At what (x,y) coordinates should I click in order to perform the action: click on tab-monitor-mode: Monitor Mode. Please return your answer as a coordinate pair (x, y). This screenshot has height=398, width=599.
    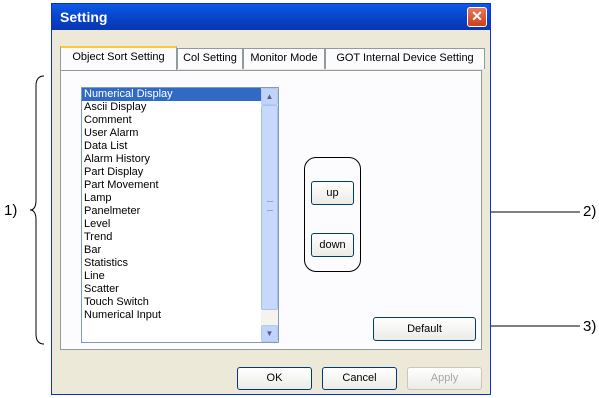
    Looking at the image, I should click on (284, 58).